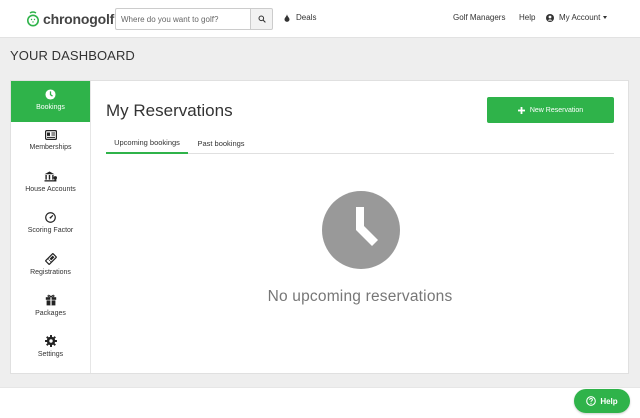 The image size is (640, 418). What do you see at coordinates (50, 135) in the screenshot?
I see `id-card-icon` at bounding box center [50, 135].